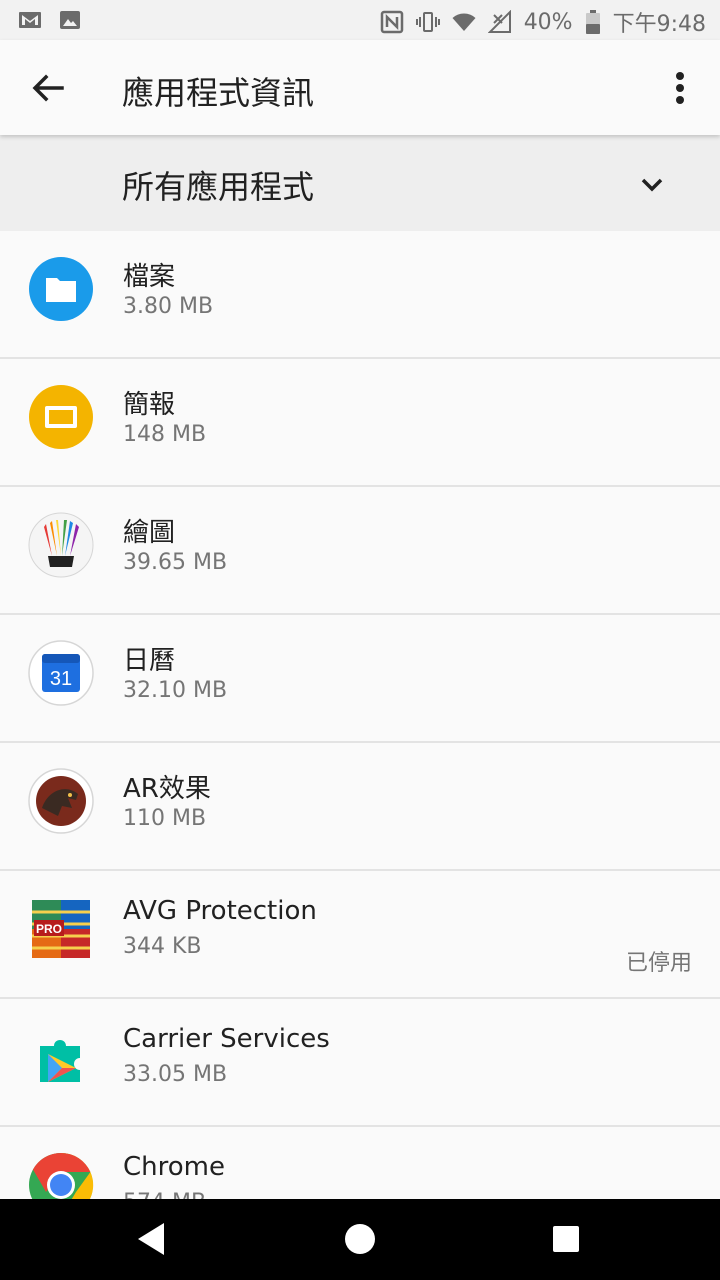  Describe the element at coordinates (61, 417) in the screenshot. I see `slides-app-icon` at that location.